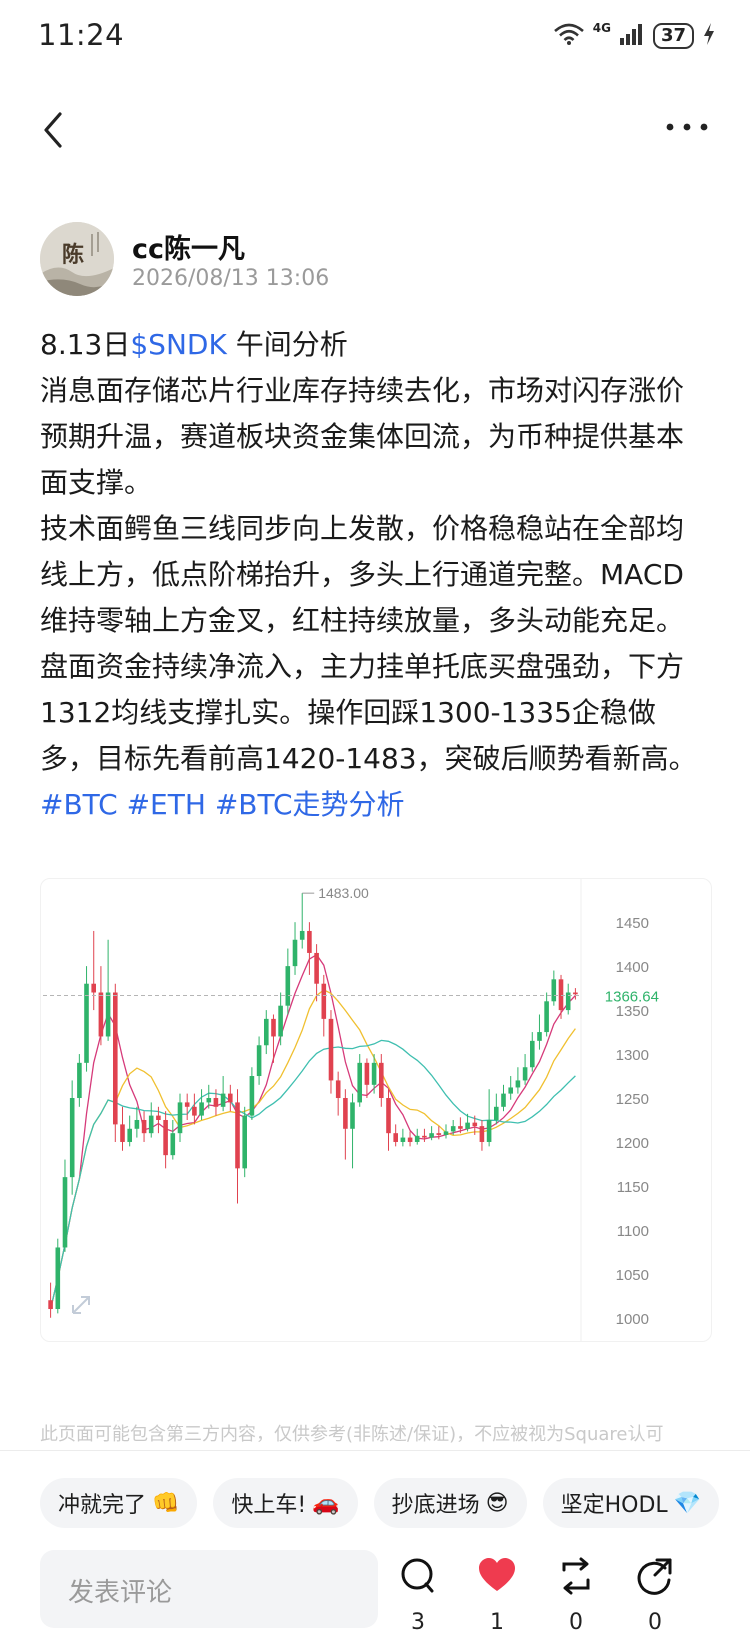  Describe the element at coordinates (632, 1099) in the screenshot. I see `y-tick-label: 1250` at that location.